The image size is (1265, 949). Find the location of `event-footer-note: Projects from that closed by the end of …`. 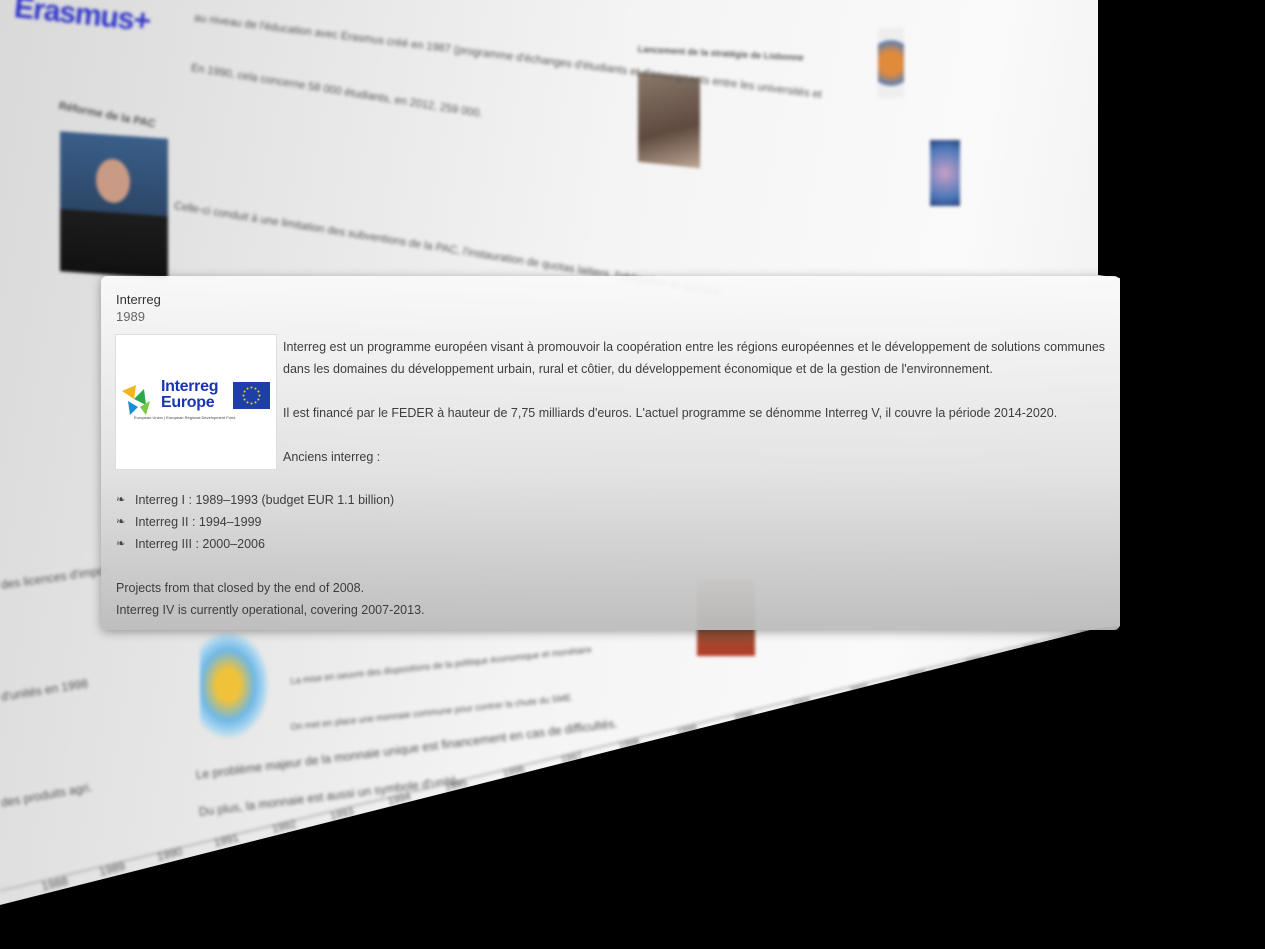

event-footer-note: Projects from that closed by the end of … is located at coordinates (270, 599).